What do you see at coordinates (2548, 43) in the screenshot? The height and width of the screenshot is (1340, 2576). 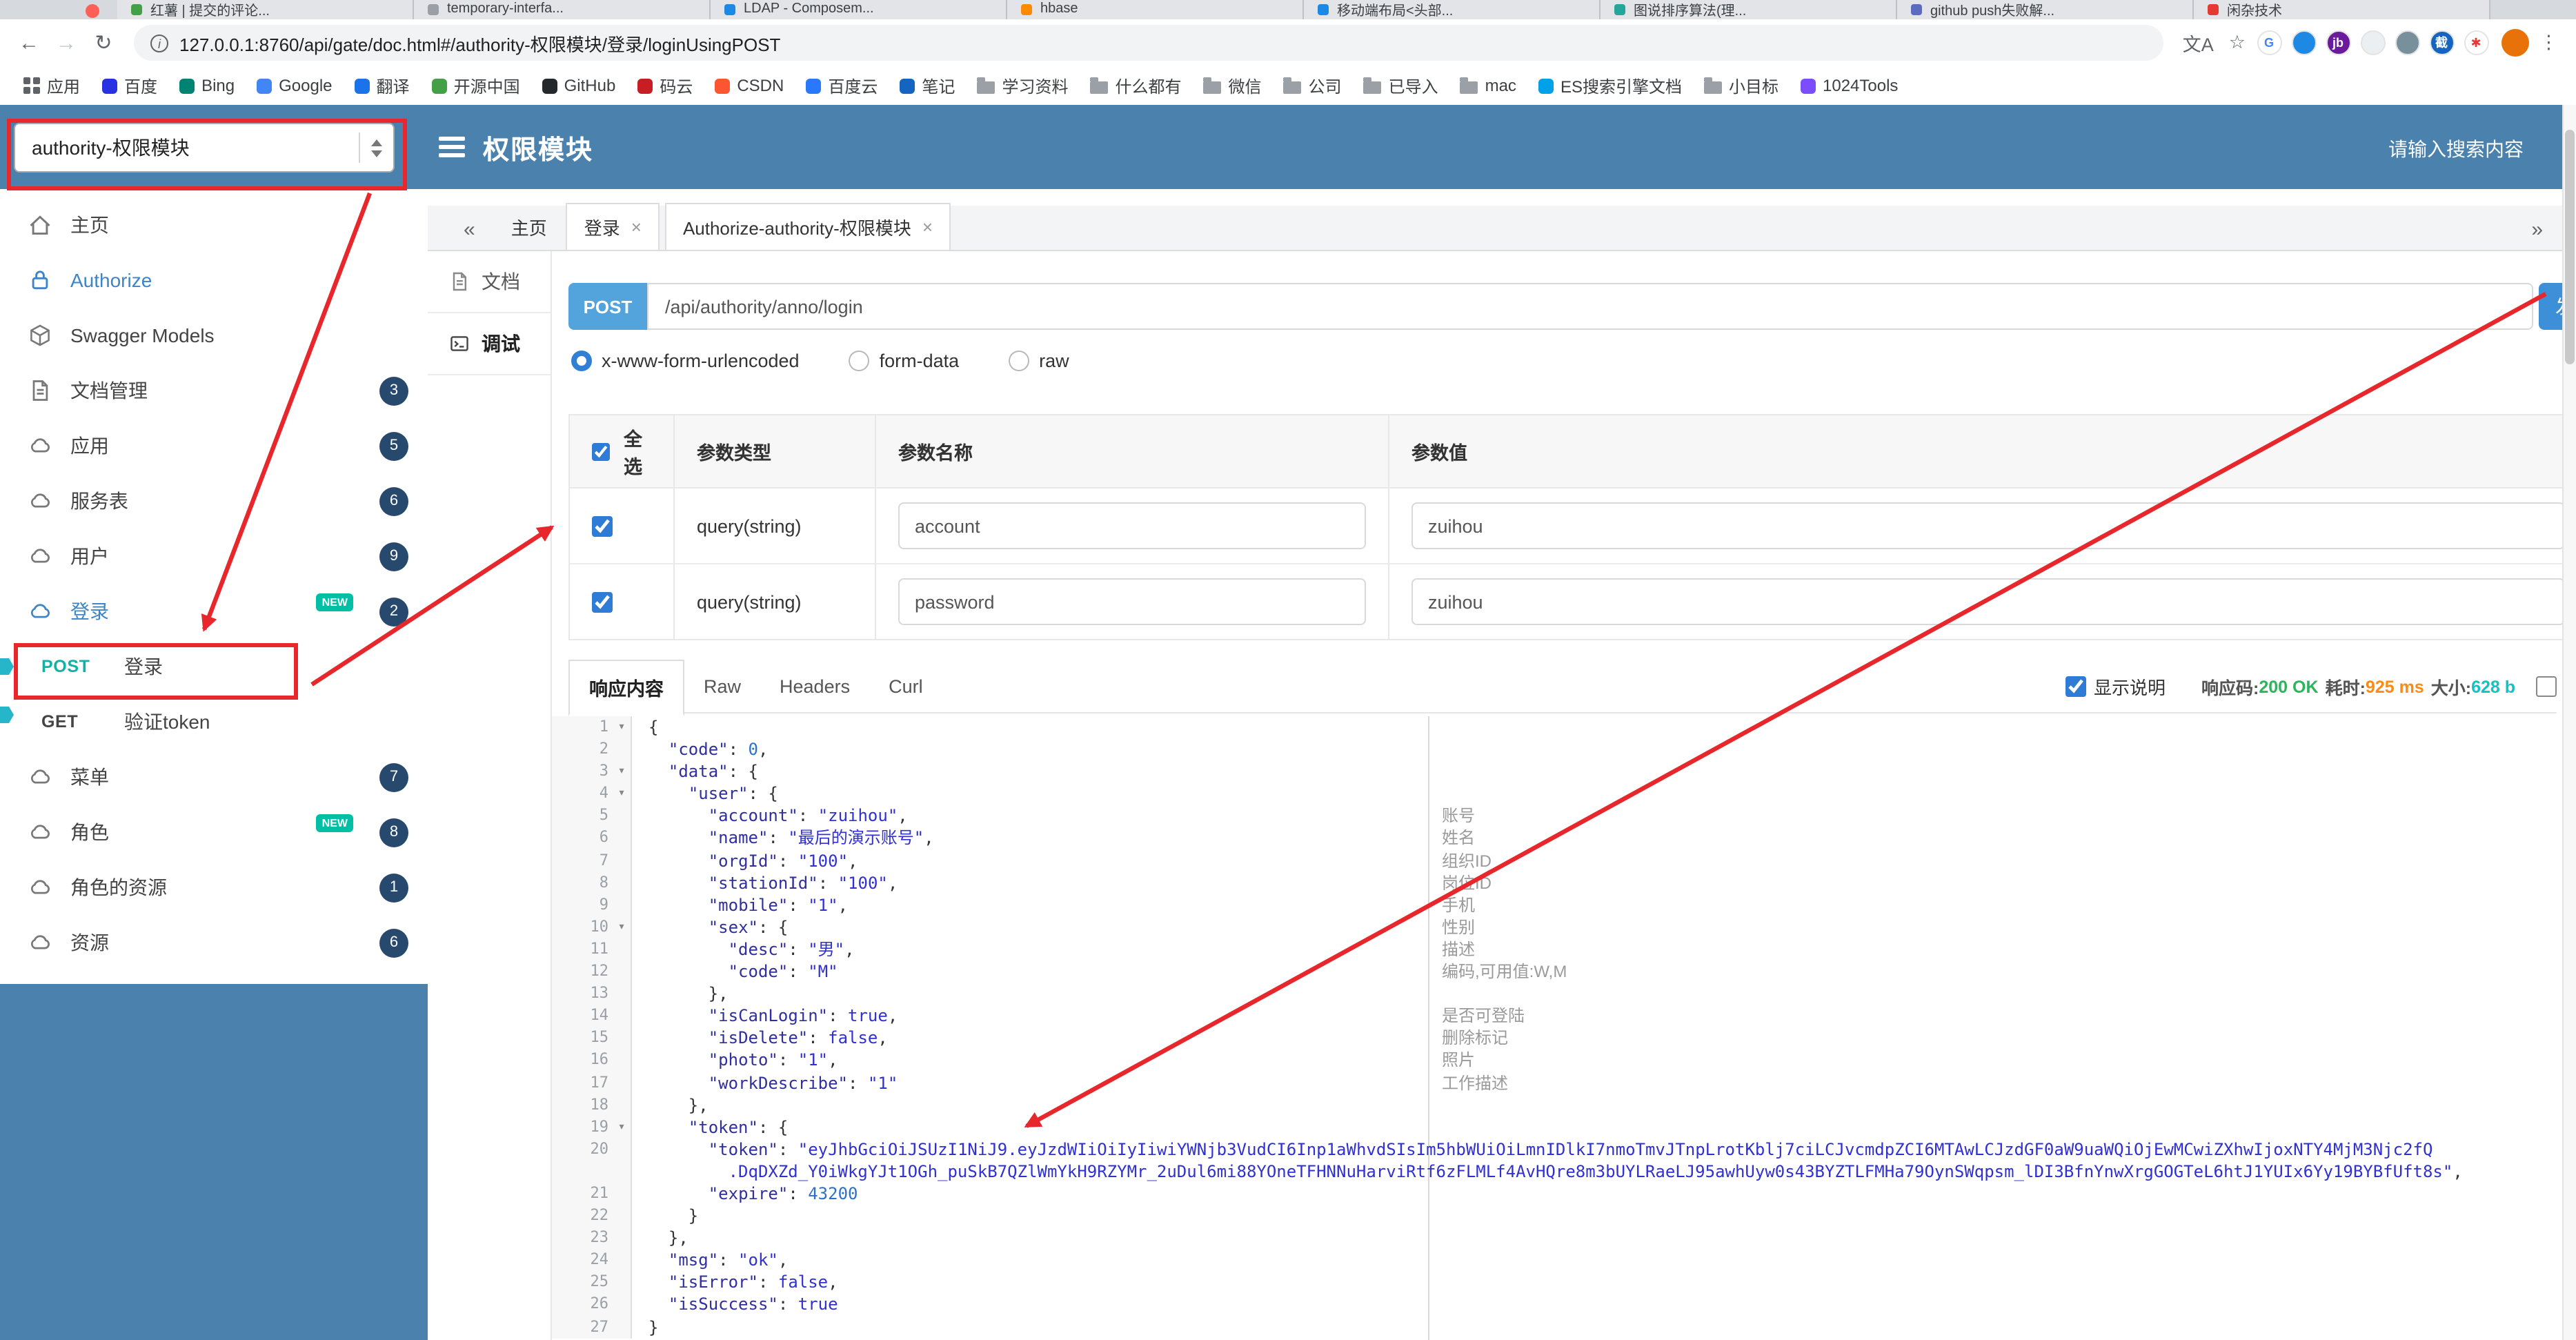 I see `overflow-menu-icon: ⋮` at bounding box center [2548, 43].